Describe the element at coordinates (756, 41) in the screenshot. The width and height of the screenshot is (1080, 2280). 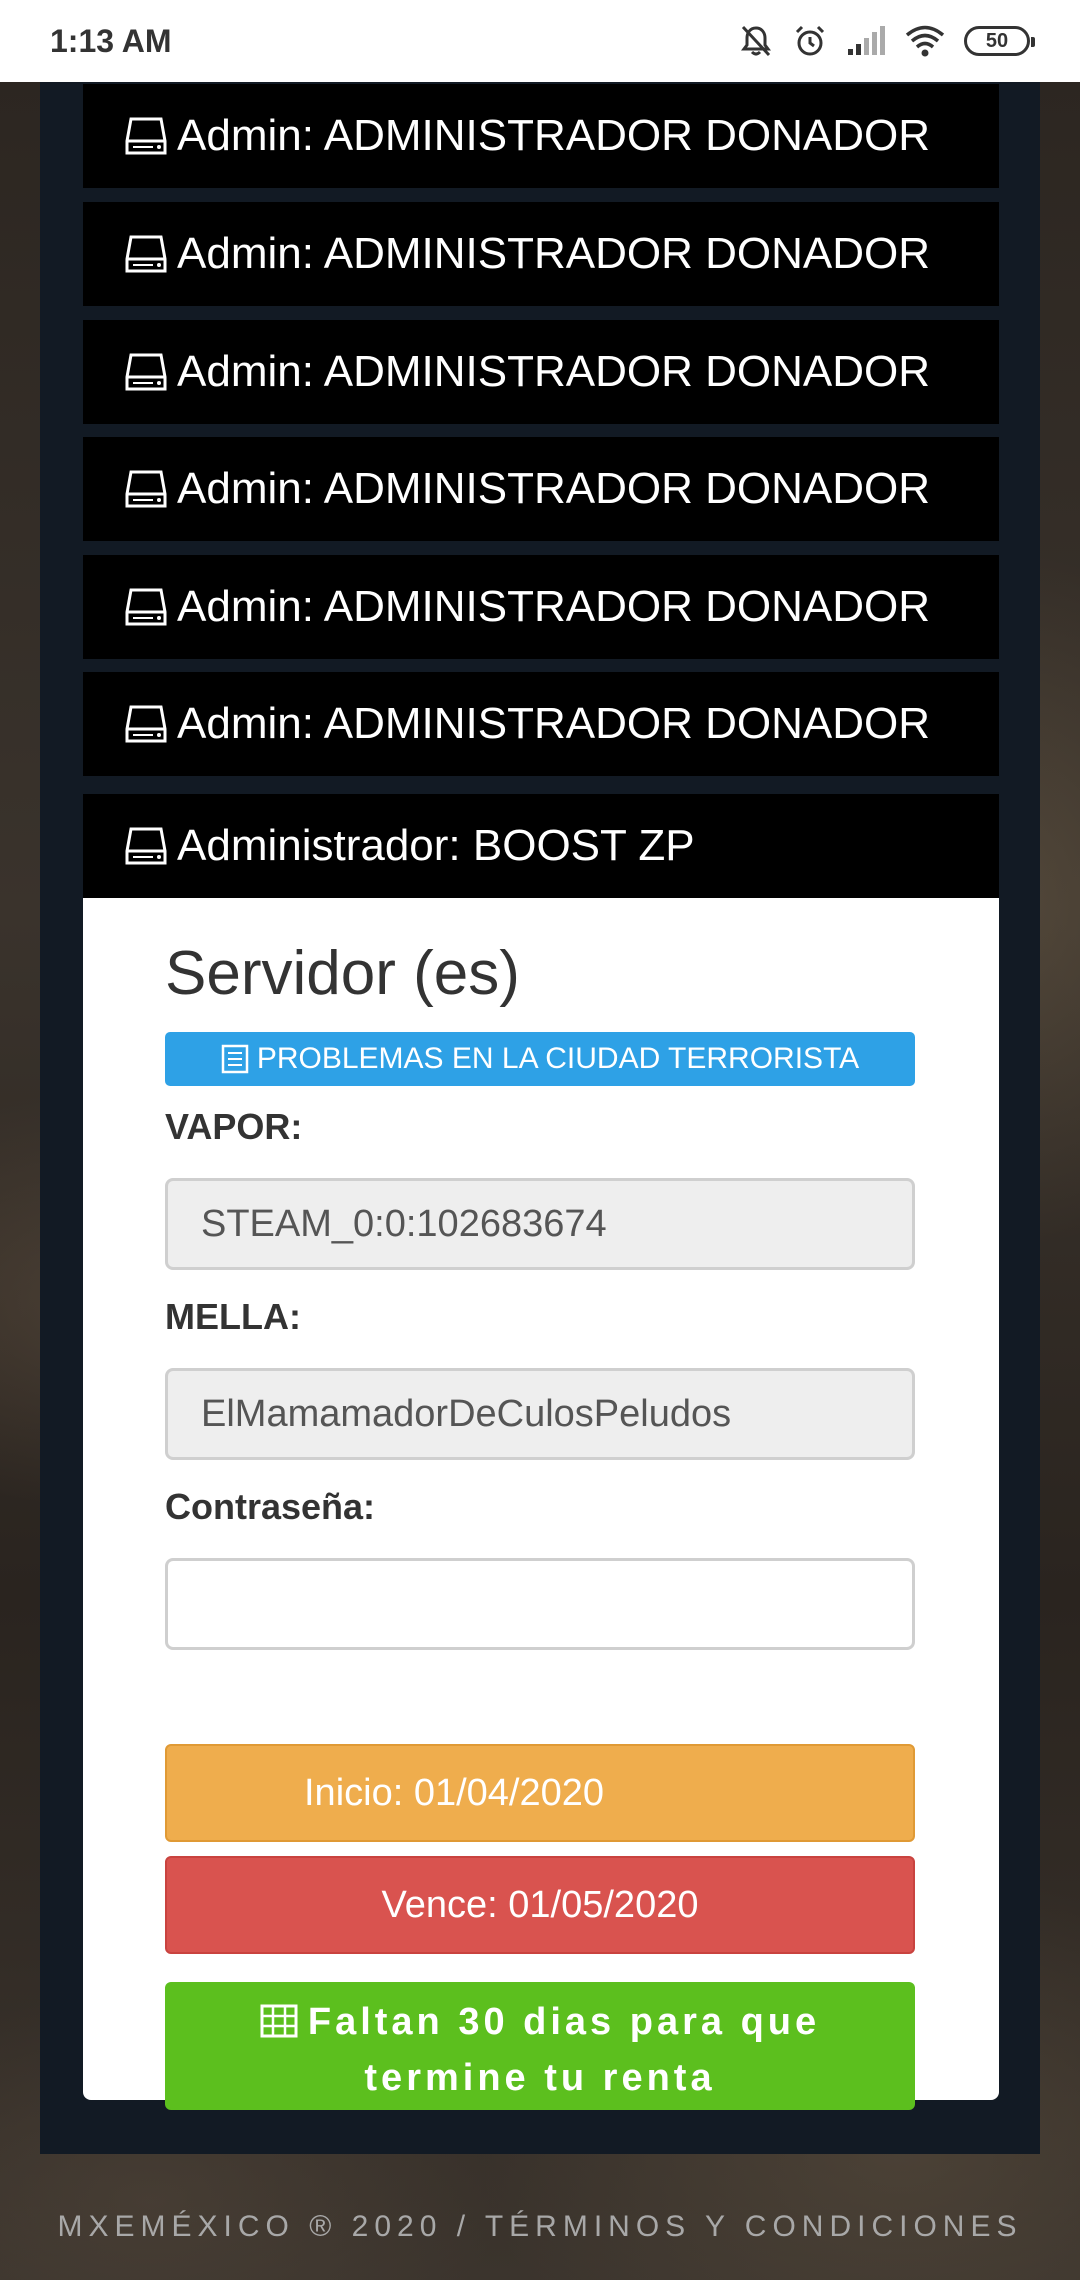
I see `mute-bell-icon` at that location.